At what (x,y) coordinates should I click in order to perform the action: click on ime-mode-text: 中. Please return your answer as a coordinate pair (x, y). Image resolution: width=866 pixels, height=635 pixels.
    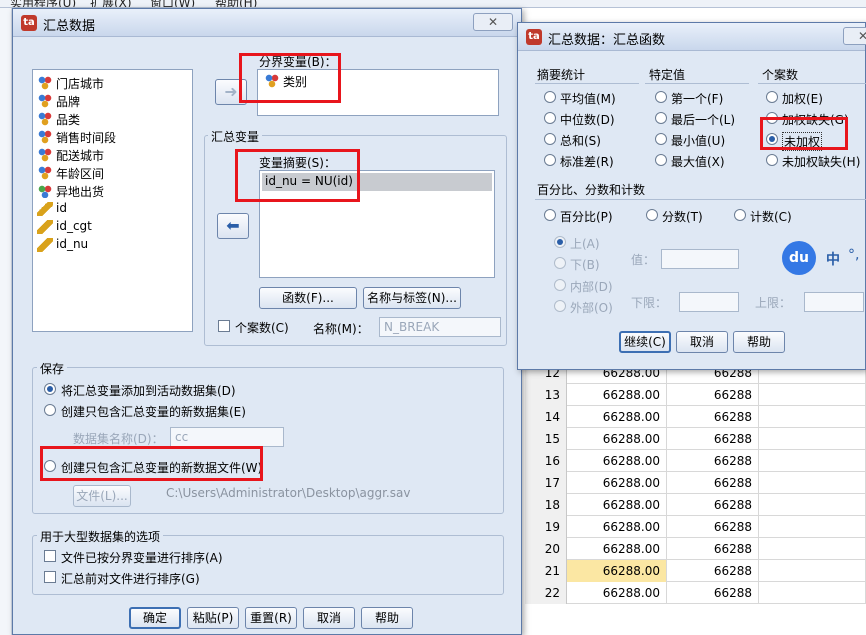
    Looking at the image, I should click on (833, 259).